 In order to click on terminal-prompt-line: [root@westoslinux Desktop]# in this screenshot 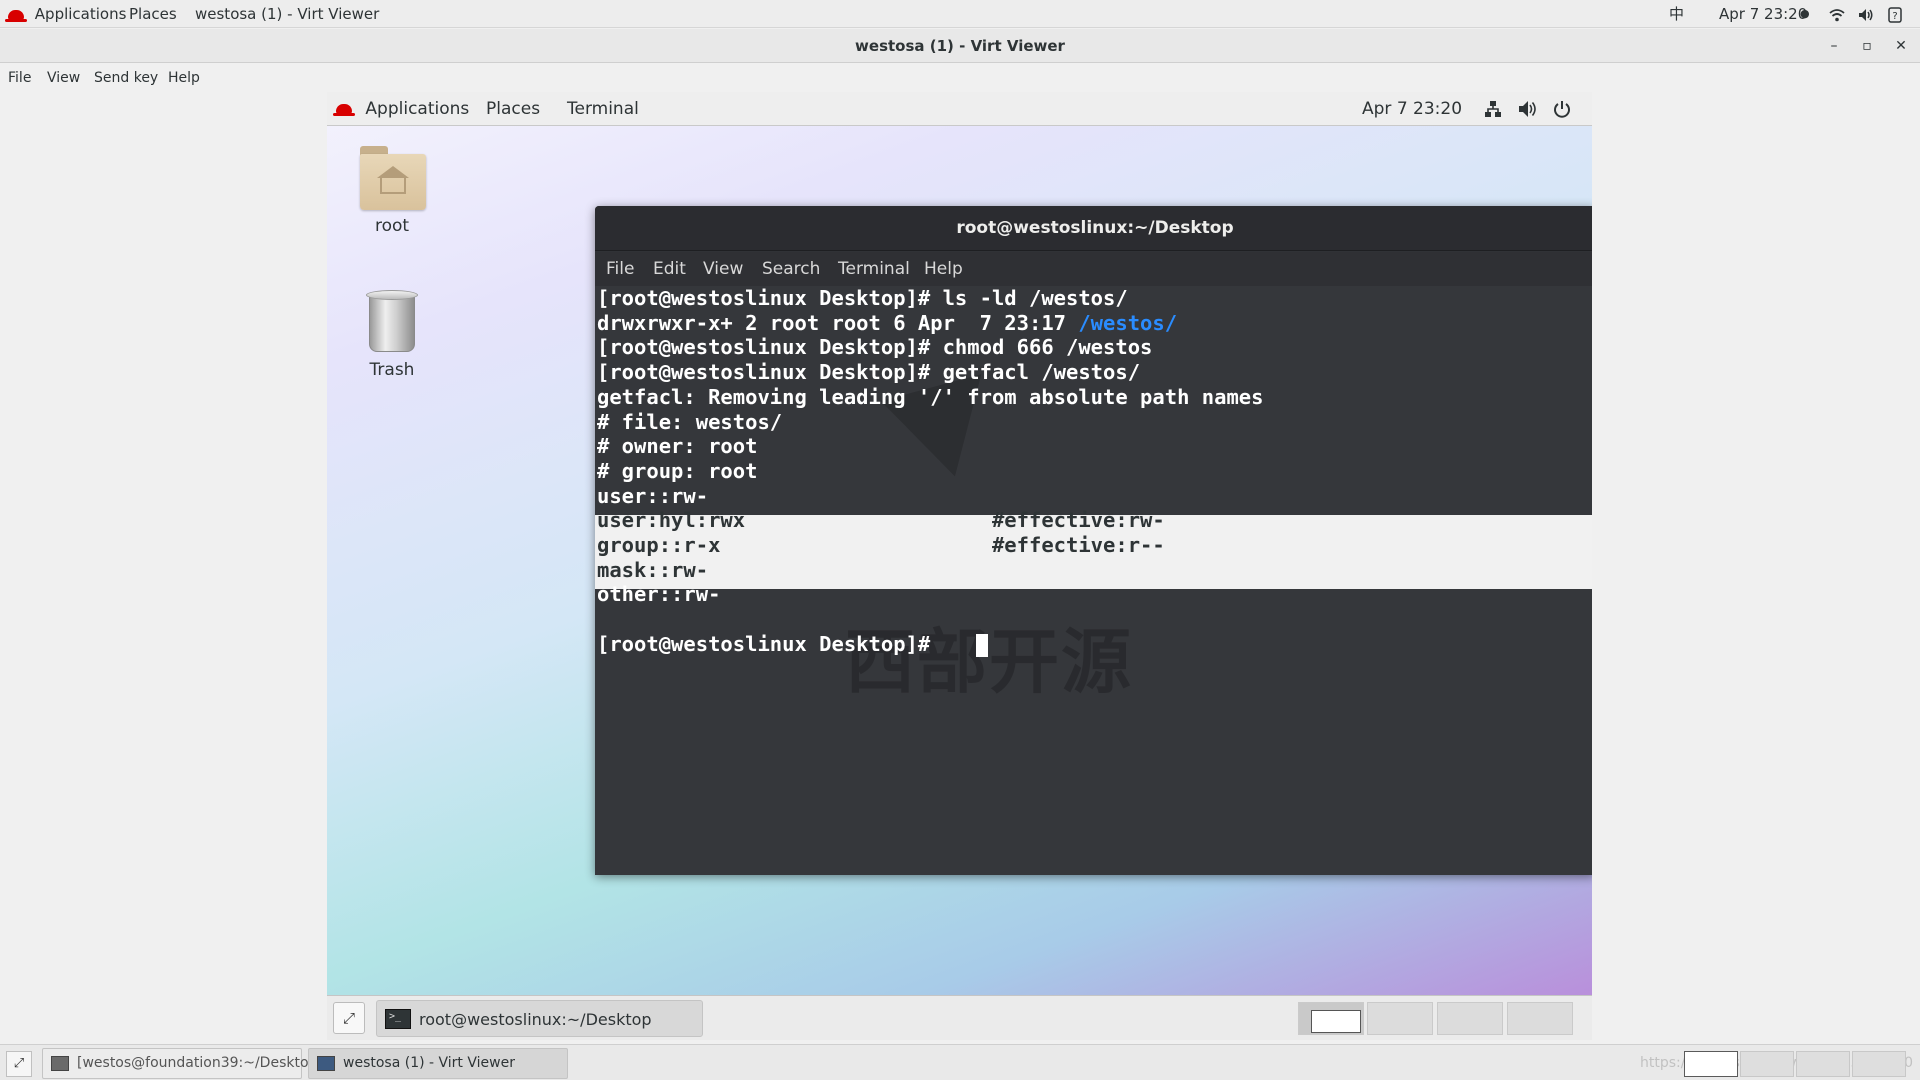, I will do `click(770, 643)`.